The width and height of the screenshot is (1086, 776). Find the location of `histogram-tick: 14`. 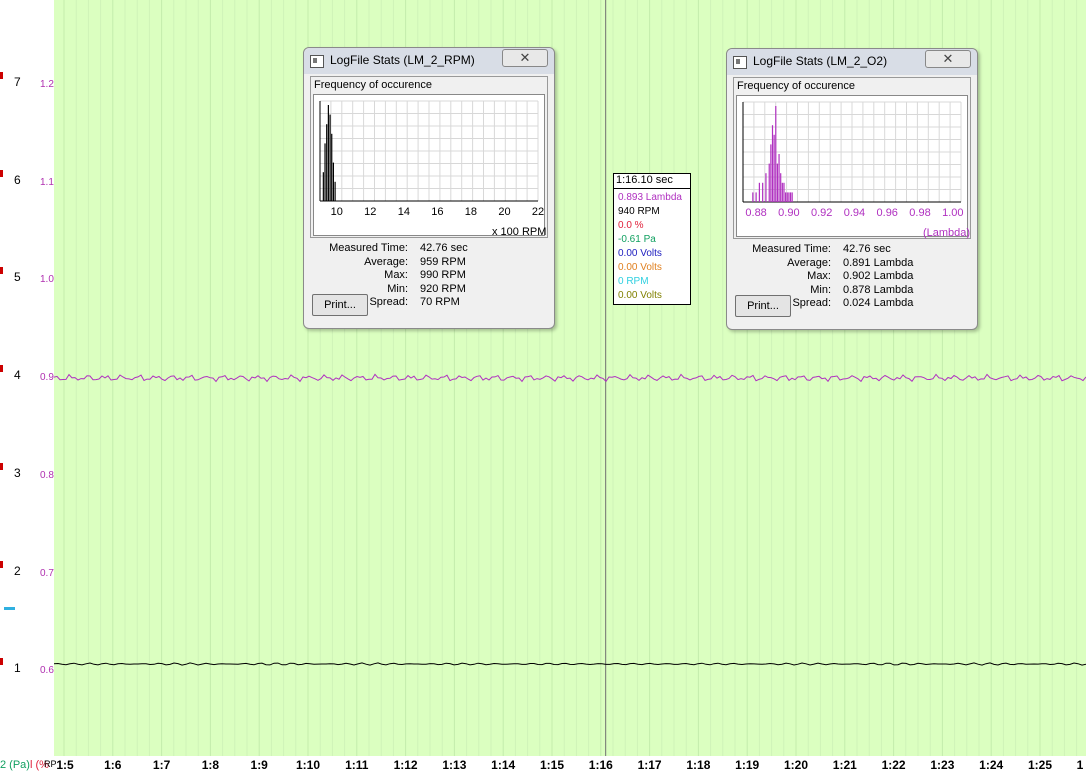

histogram-tick: 14 is located at coordinates (404, 212).